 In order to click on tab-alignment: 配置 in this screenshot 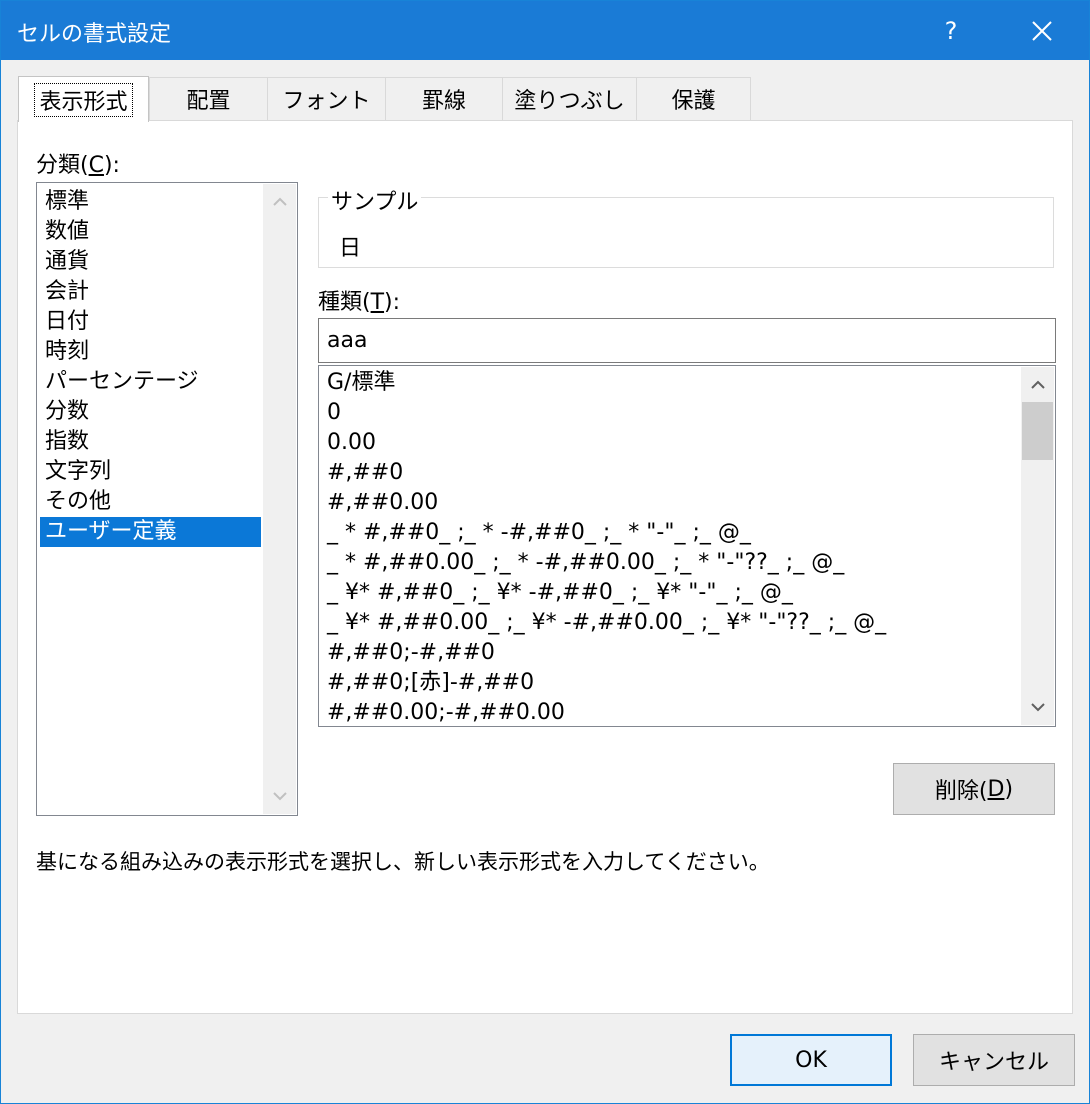, I will do `click(208, 98)`.